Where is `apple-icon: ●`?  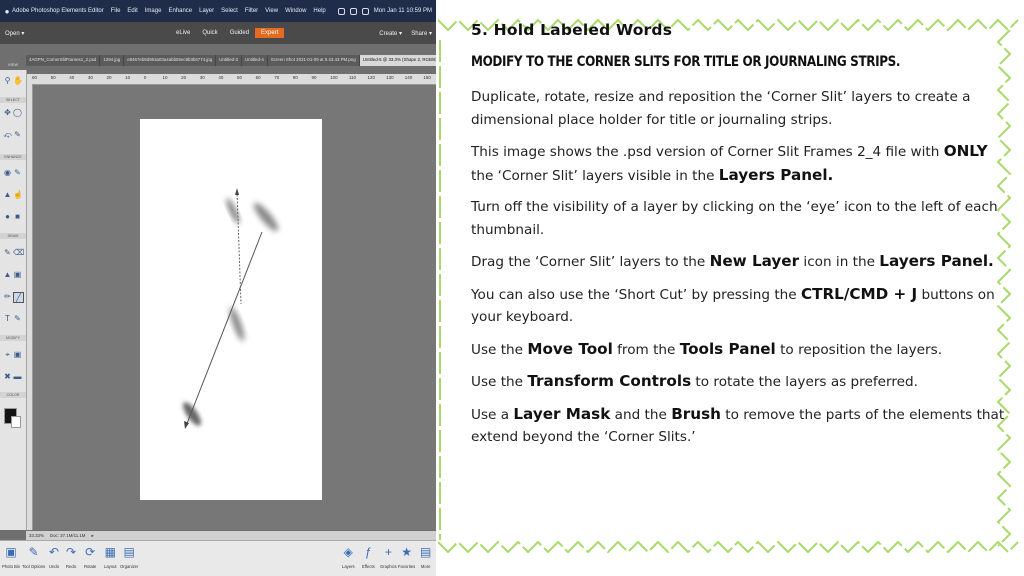
apple-icon: ● is located at coordinates (7, 11).